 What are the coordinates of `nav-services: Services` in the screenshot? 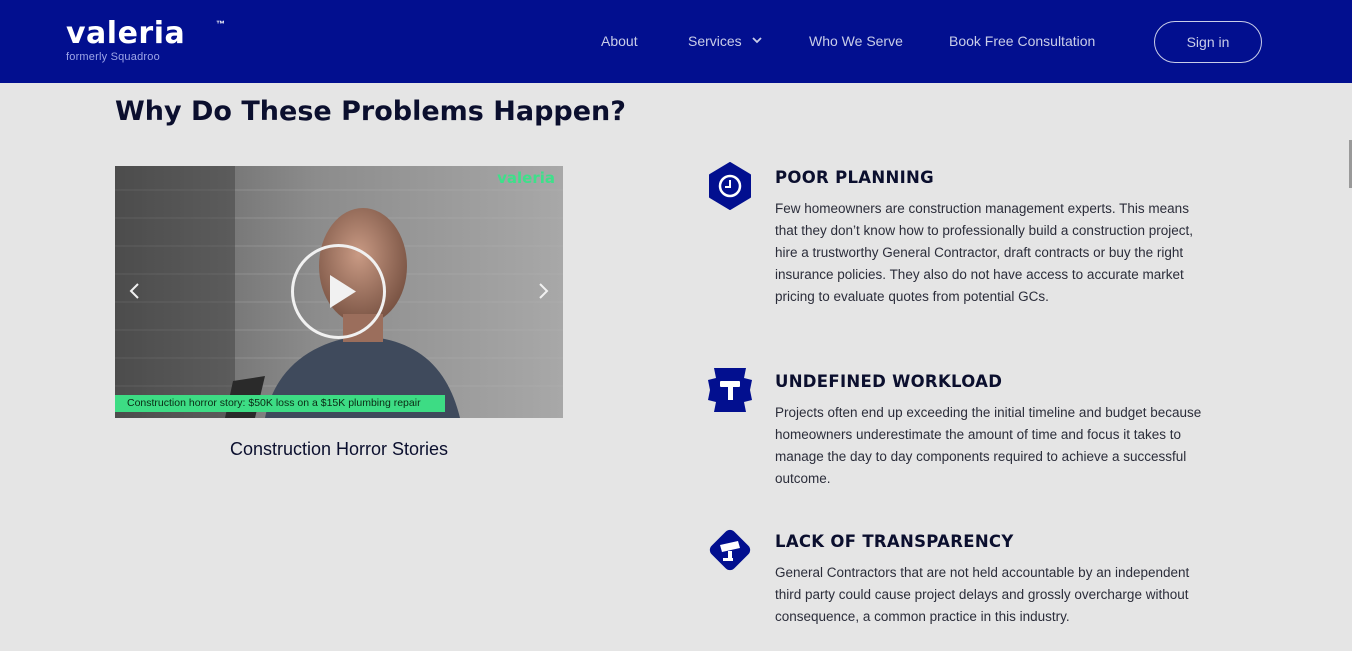 It's located at (725, 41).